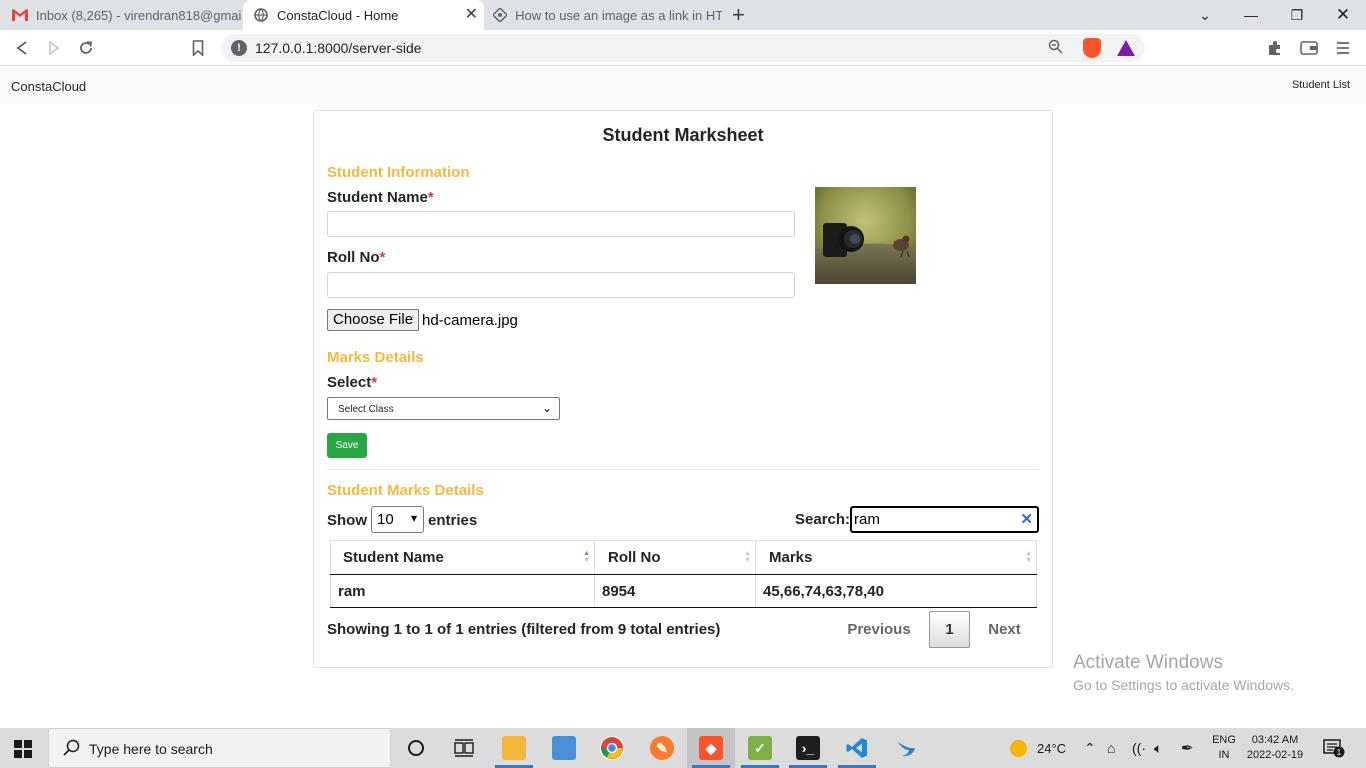 The width and height of the screenshot is (1366, 768). I want to click on volume-icon: 🔈︎, so click(1158, 748).